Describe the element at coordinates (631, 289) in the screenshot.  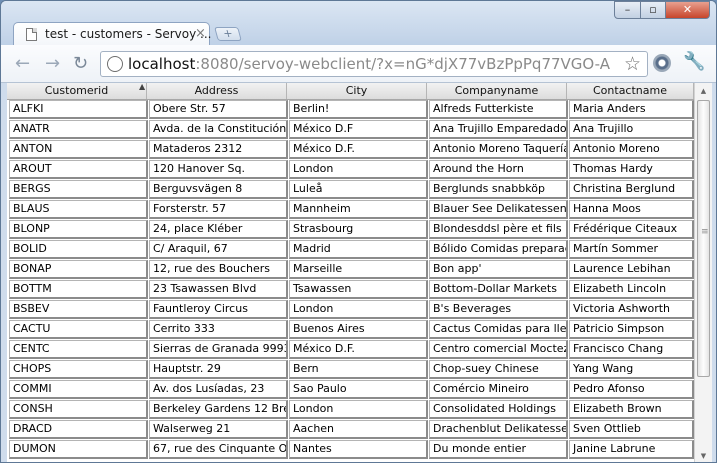
I see `cell-contactname: Elizabeth Lincoln` at that location.